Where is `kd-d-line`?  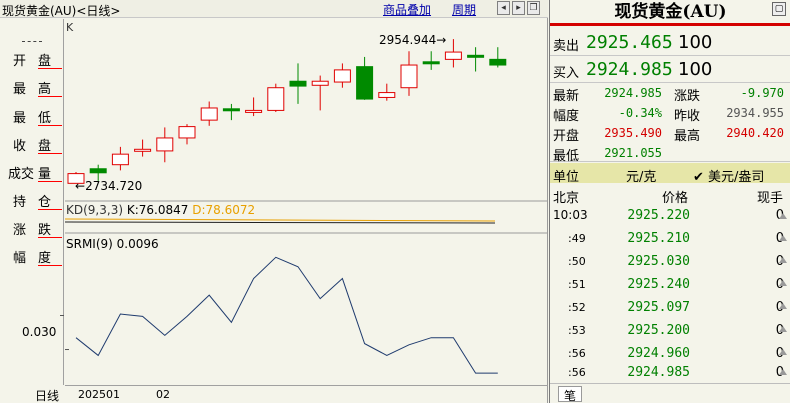
kd-d-line is located at coordinates (280, 220).